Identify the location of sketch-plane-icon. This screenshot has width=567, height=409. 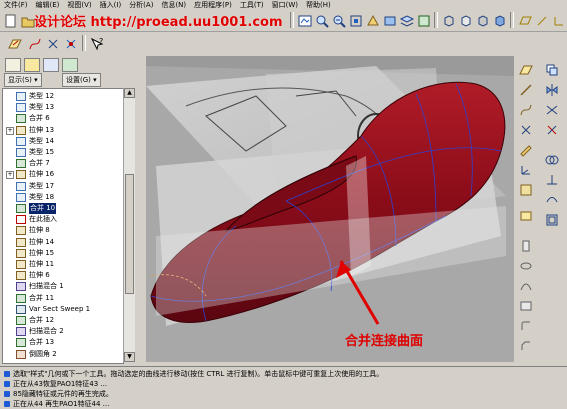
(15, 44).